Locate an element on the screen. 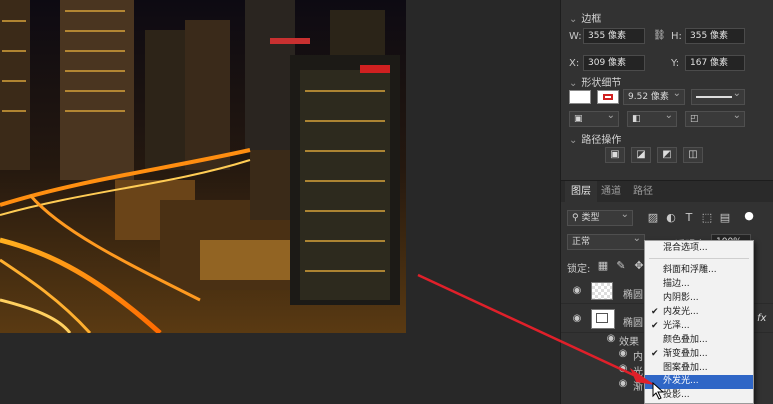  path-subtract-button: ◪ is located at coordinates (641, 155).